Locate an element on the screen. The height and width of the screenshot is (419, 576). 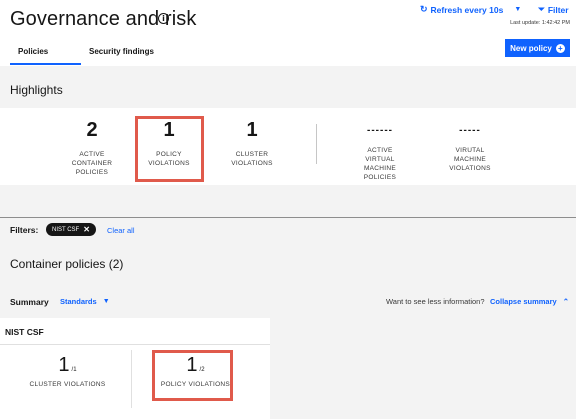
clear-all-link: Clear all is located at coordinates (121, 230).